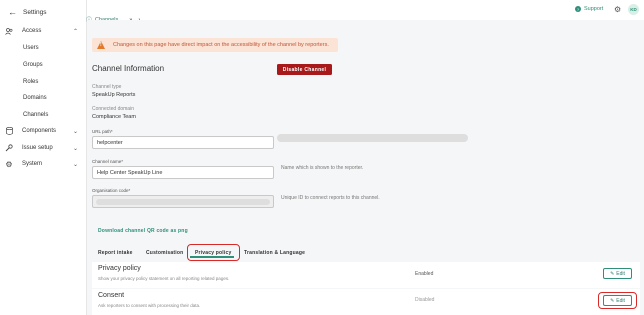  I want to click on sidebar-section-components: Components ⌄, so click(43, 131).